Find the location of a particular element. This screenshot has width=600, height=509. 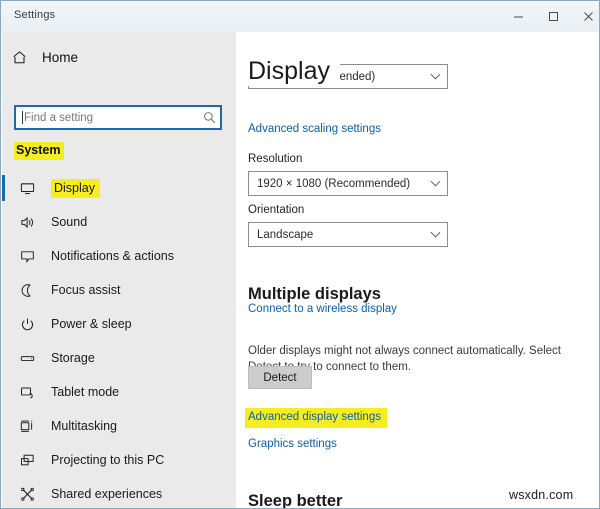

sidebar-item-focus-assist: Focus assist is located at coordinates (119, 290).